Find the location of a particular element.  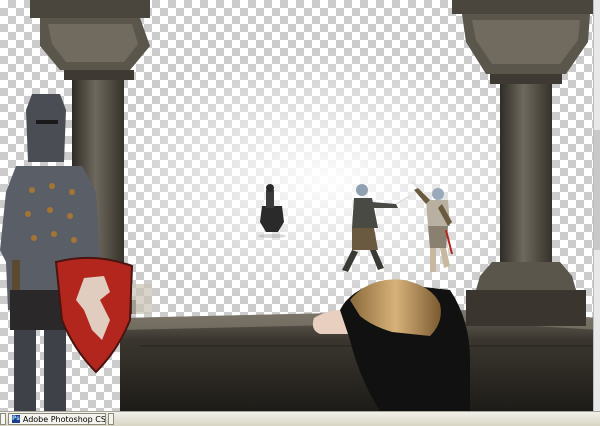

taskbar-scroll-right-button is located at coordinates (111, 419).